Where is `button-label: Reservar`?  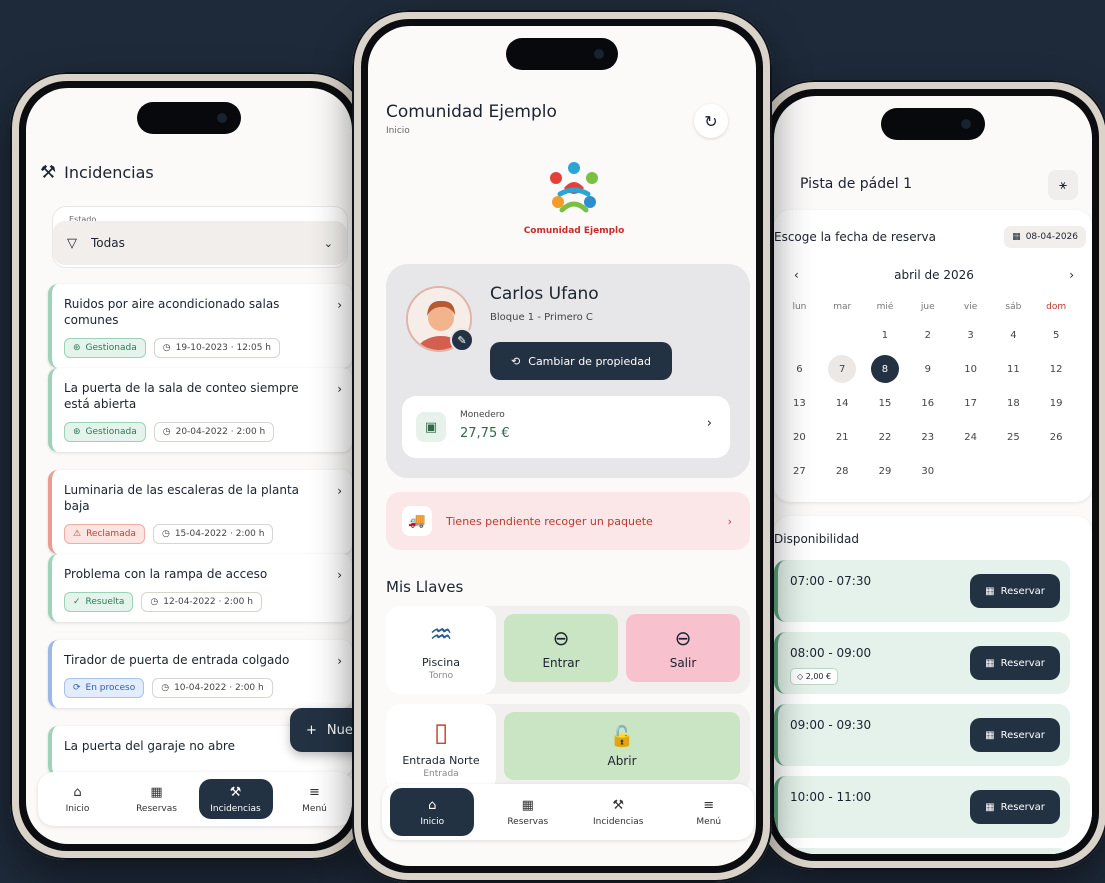 button-label: Reservar is located at coordinates (1022, 807).